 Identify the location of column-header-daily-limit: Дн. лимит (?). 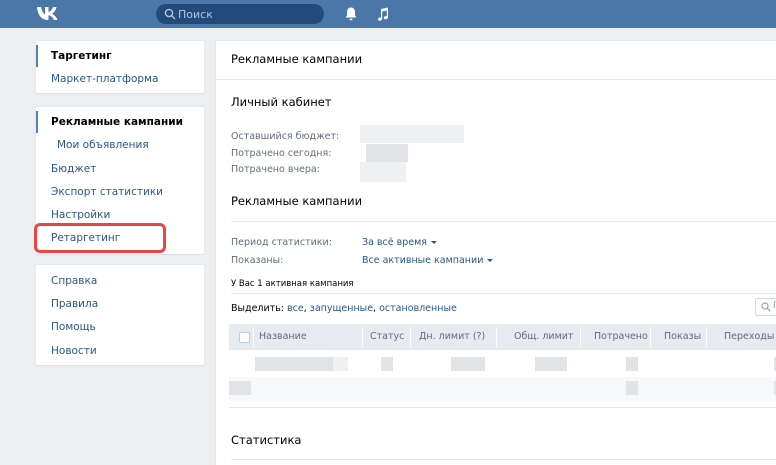
(452, 337).